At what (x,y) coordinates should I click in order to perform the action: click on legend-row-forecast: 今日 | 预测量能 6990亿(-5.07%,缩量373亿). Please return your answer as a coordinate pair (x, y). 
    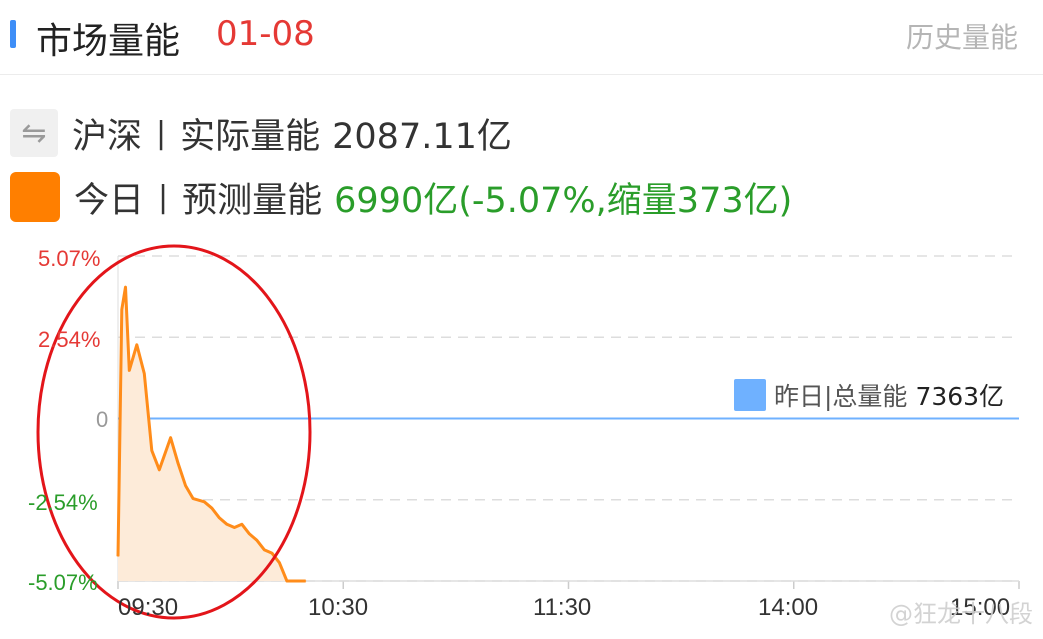
    Looking at the image, I should click on (401, 197).